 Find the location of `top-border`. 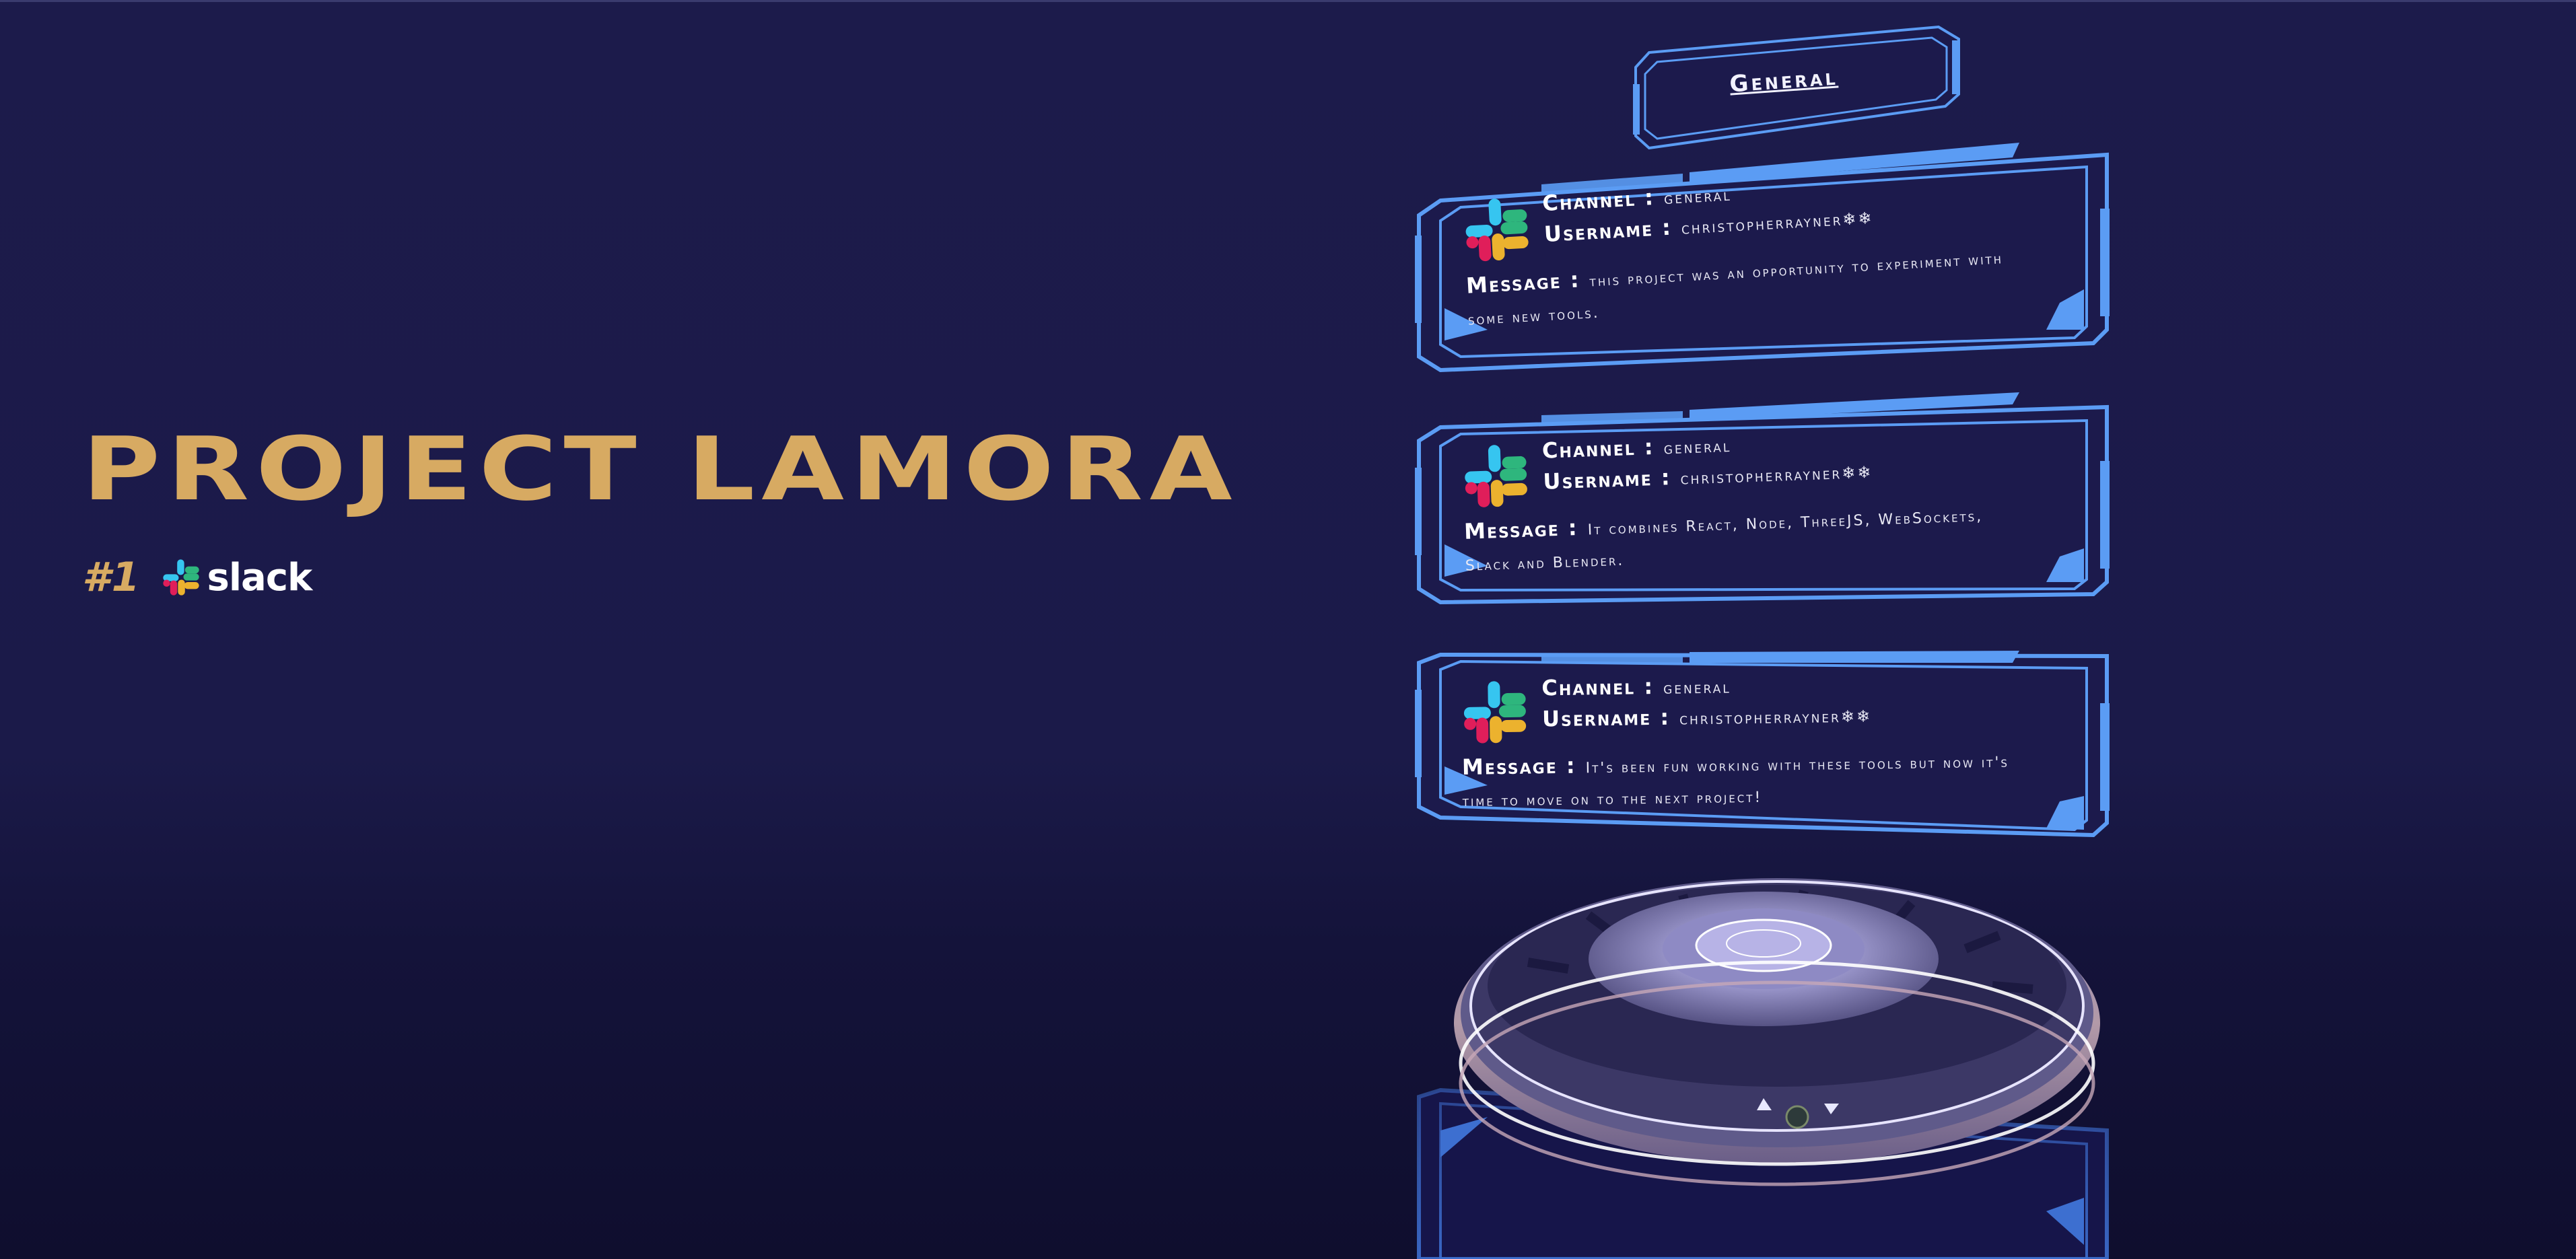

top-border is located at coordinates (1288, 1).